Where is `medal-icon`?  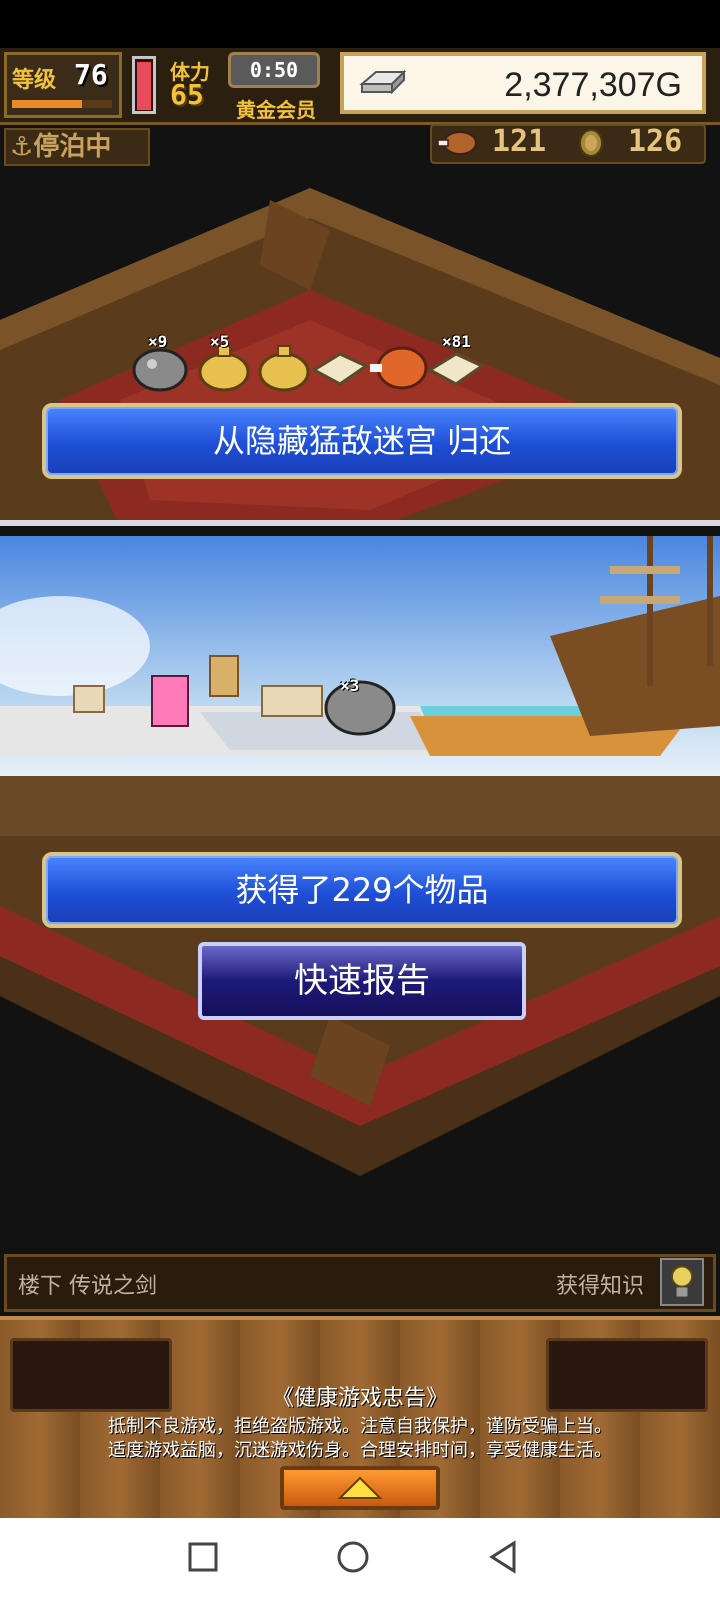
medal-icon is located at coordinates (591, 143).